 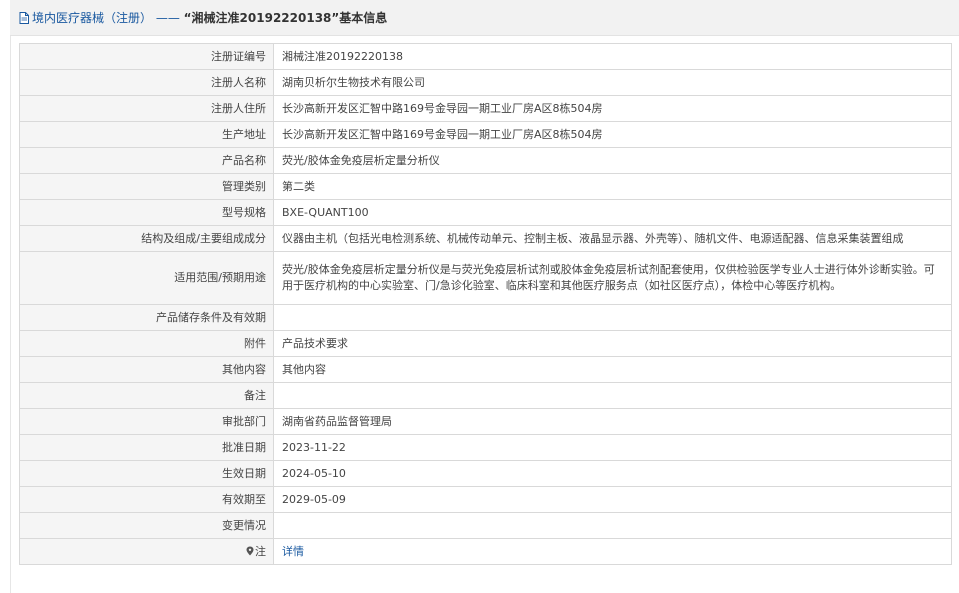 What do you see at coordinates (146, 395) in the screenshot?
I see `field-label: 备注` at bounding box center [146, 395].